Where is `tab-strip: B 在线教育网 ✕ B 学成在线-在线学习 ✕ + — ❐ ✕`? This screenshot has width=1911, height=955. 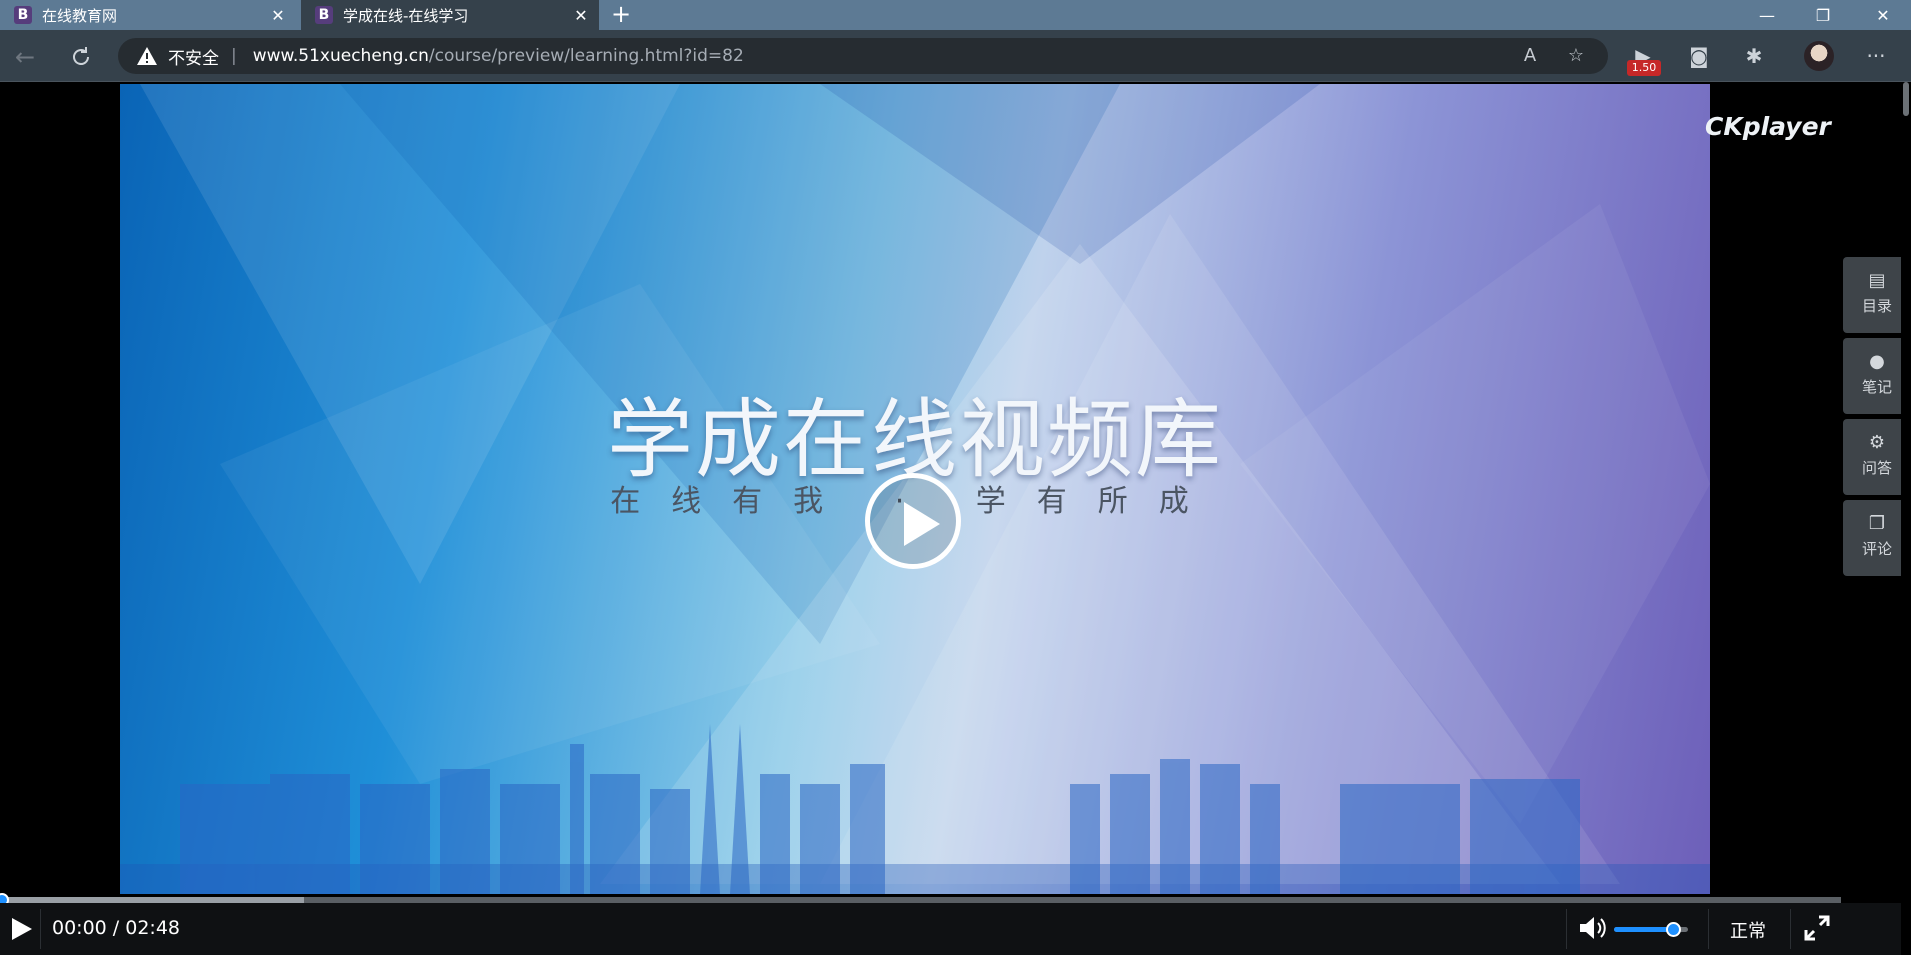
tab-strip: B 在线教育网 ✕ B 学成在线-在线学习 ✕ + — ❐ ✕ is located at coordinates (955, 15).